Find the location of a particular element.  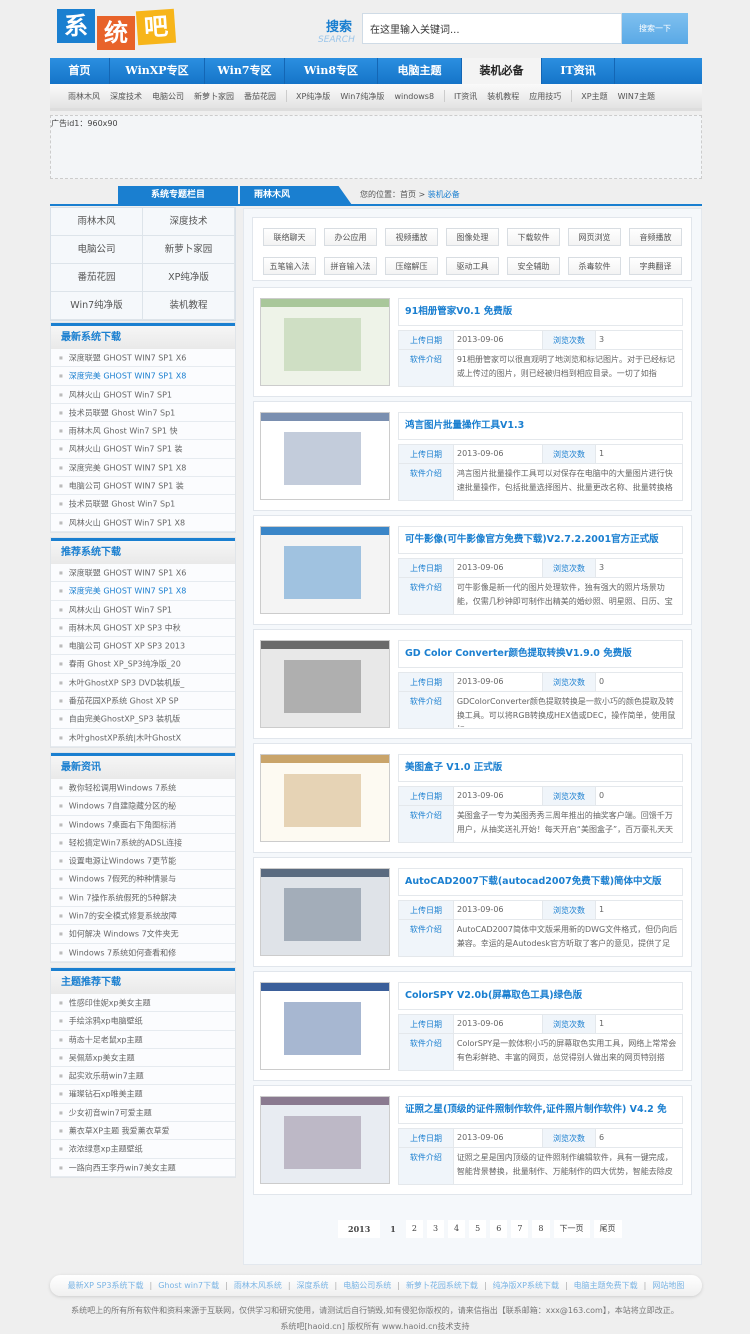

category-link: 雨林木风 is located at coordinates (97, 222).